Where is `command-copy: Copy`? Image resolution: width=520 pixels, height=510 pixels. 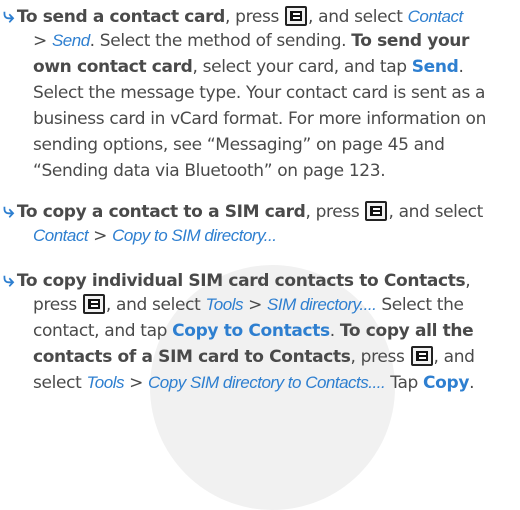 command-copy: Copy is located at coordinates (446, 383).